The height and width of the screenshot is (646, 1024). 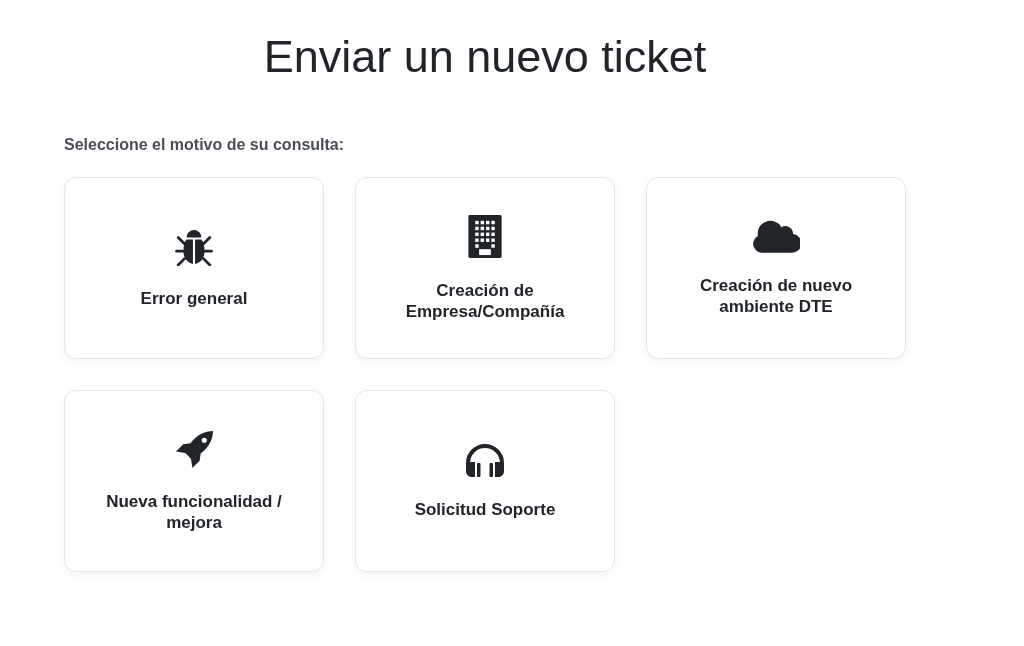 I want to click on prompt-label: Seleccione el motivo de su consulta:, so click(x=205, y=145).